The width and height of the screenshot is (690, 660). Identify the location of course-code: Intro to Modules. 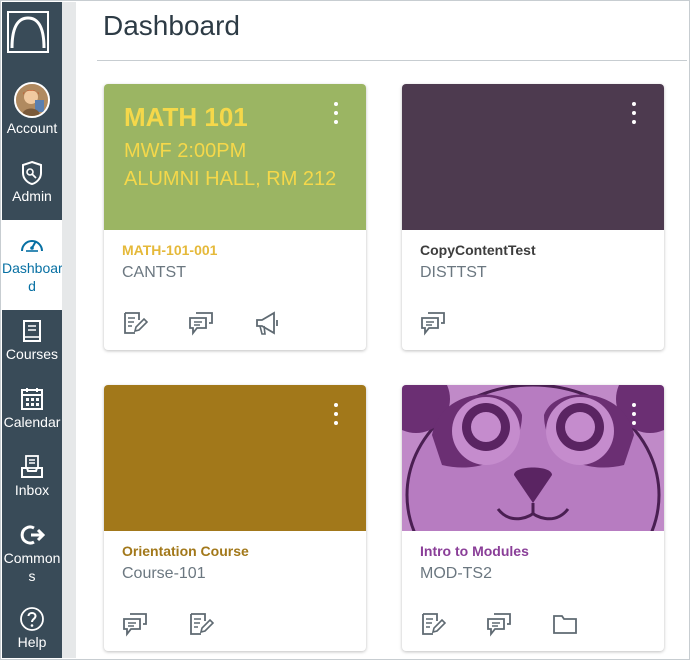
(474, 551).